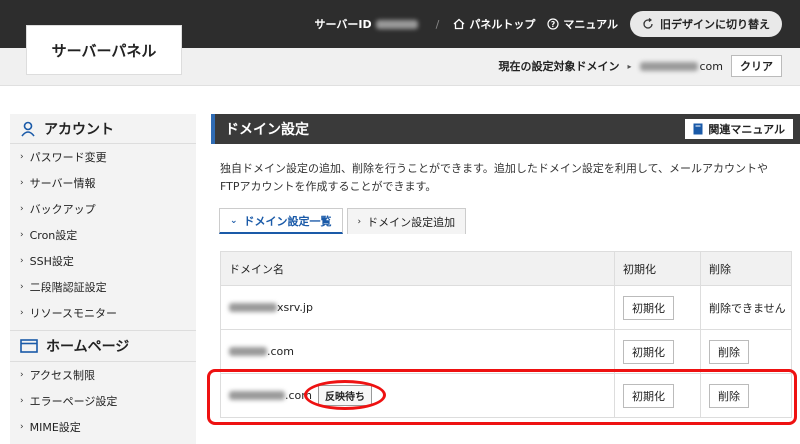 The image size is (800, 444). I want to click on delete-cell: 削除, so click(746, 351).